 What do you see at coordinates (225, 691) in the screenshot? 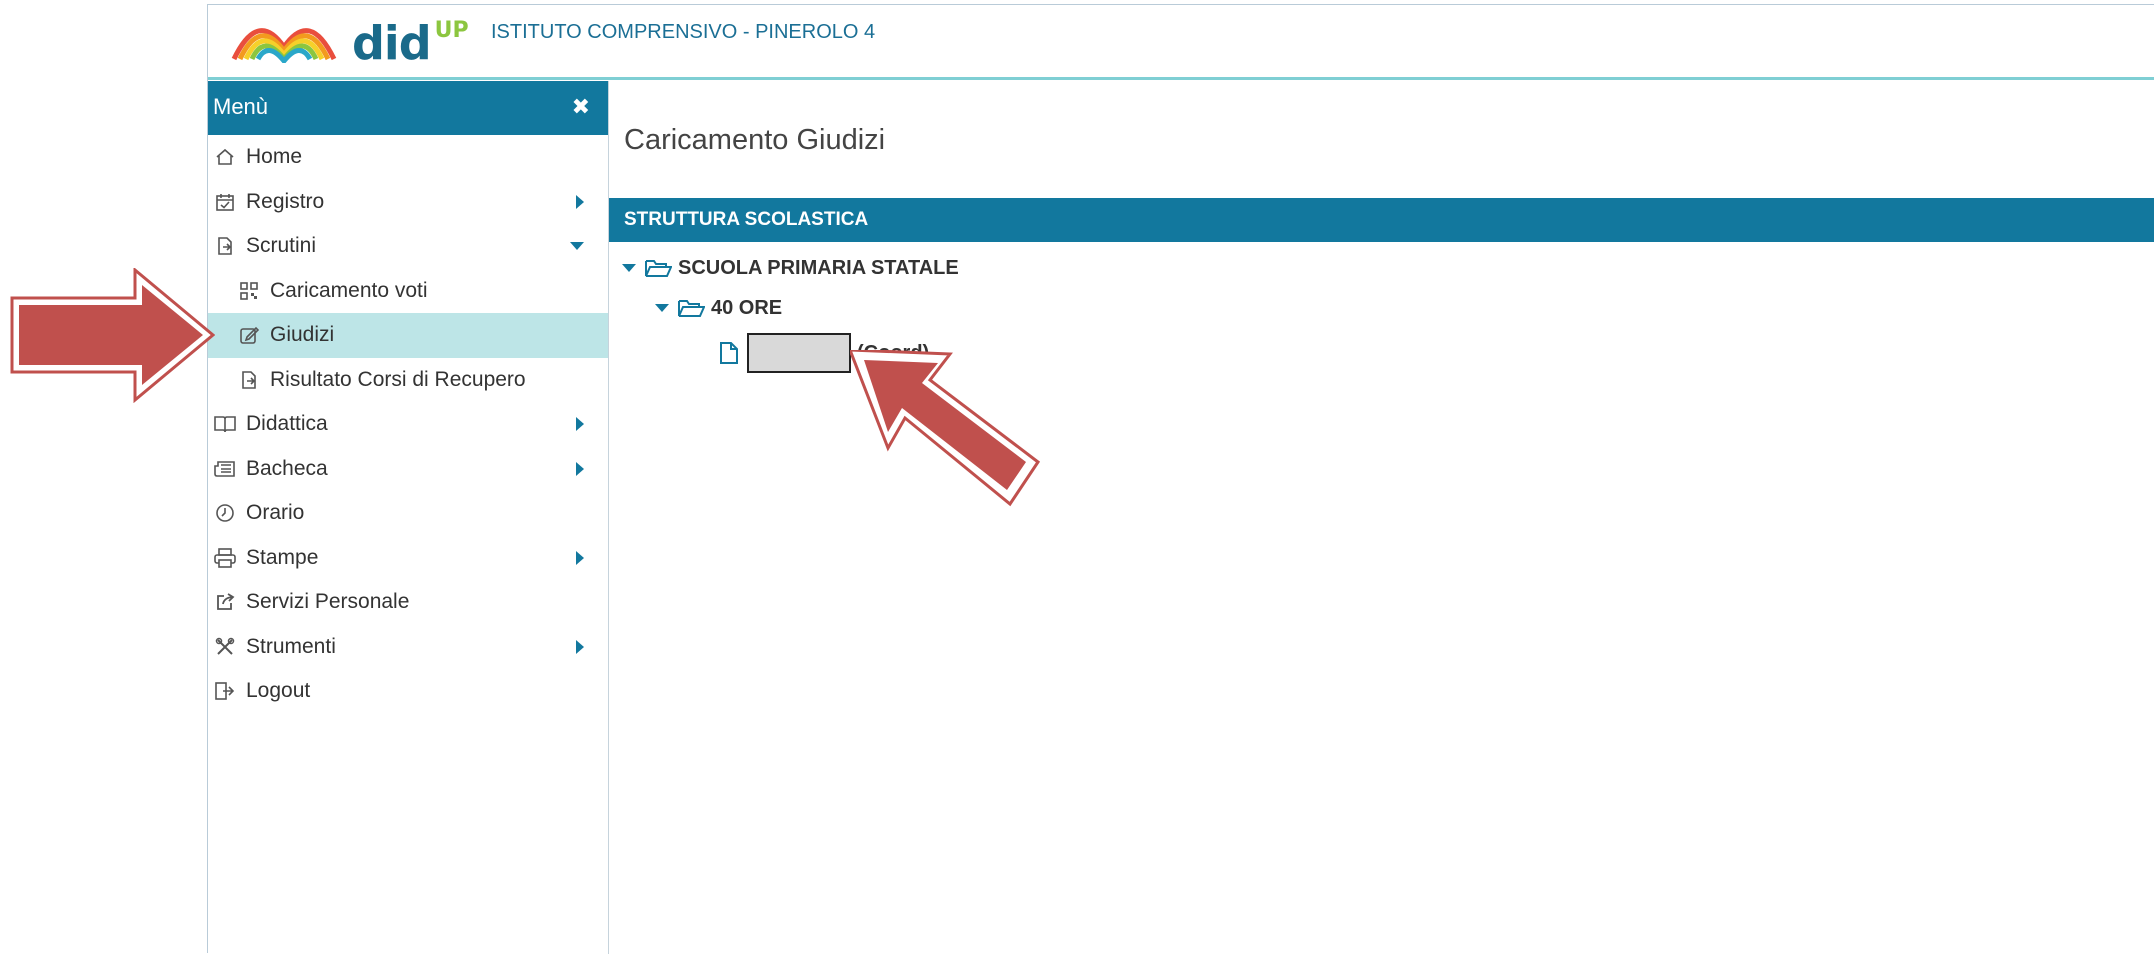
I see `sign-out-icon` at bounding box center [225, 691].